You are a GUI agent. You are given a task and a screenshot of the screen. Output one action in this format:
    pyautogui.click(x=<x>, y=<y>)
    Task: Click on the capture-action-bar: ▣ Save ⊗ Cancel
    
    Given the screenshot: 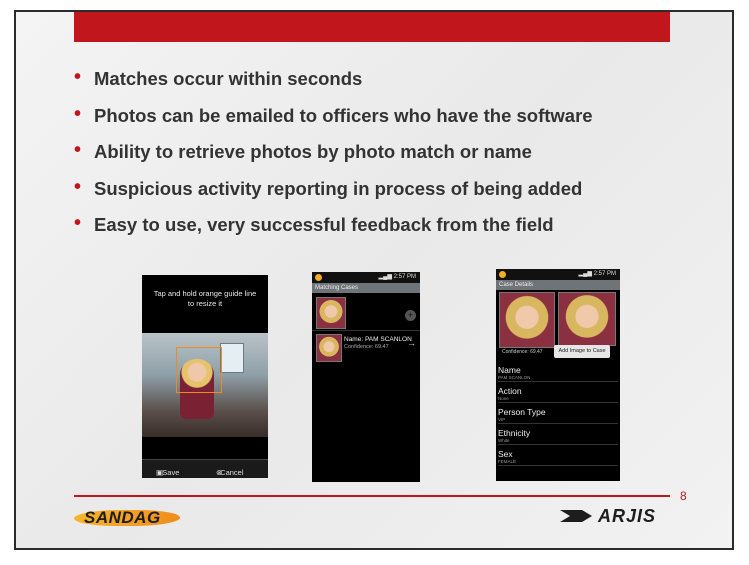 What is the action you would take?
    pyautogui.click(x=205, y=468)
    